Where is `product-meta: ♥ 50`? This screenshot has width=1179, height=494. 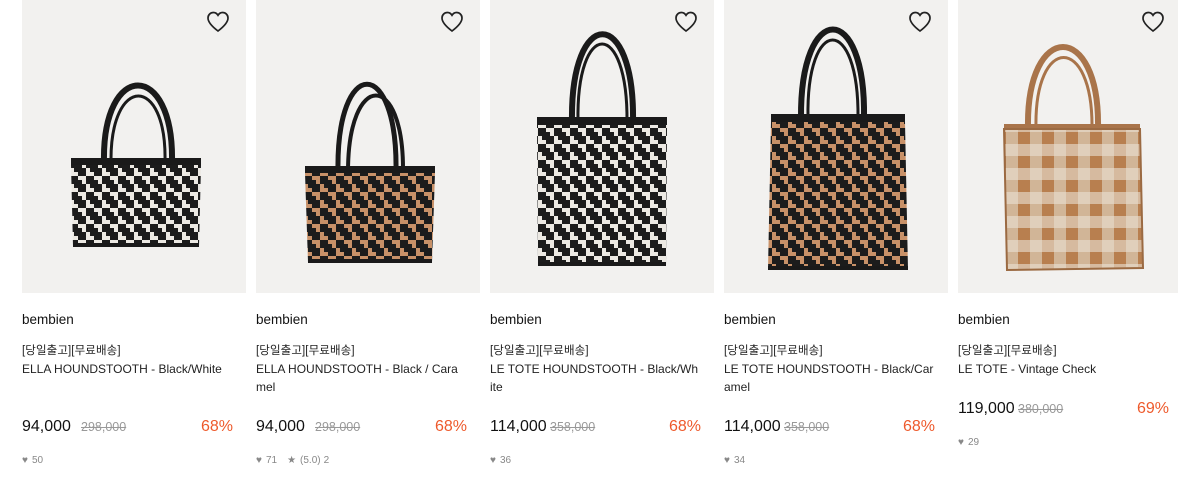
product-meta: ♥ 50 is located at coordinates (32, 460).